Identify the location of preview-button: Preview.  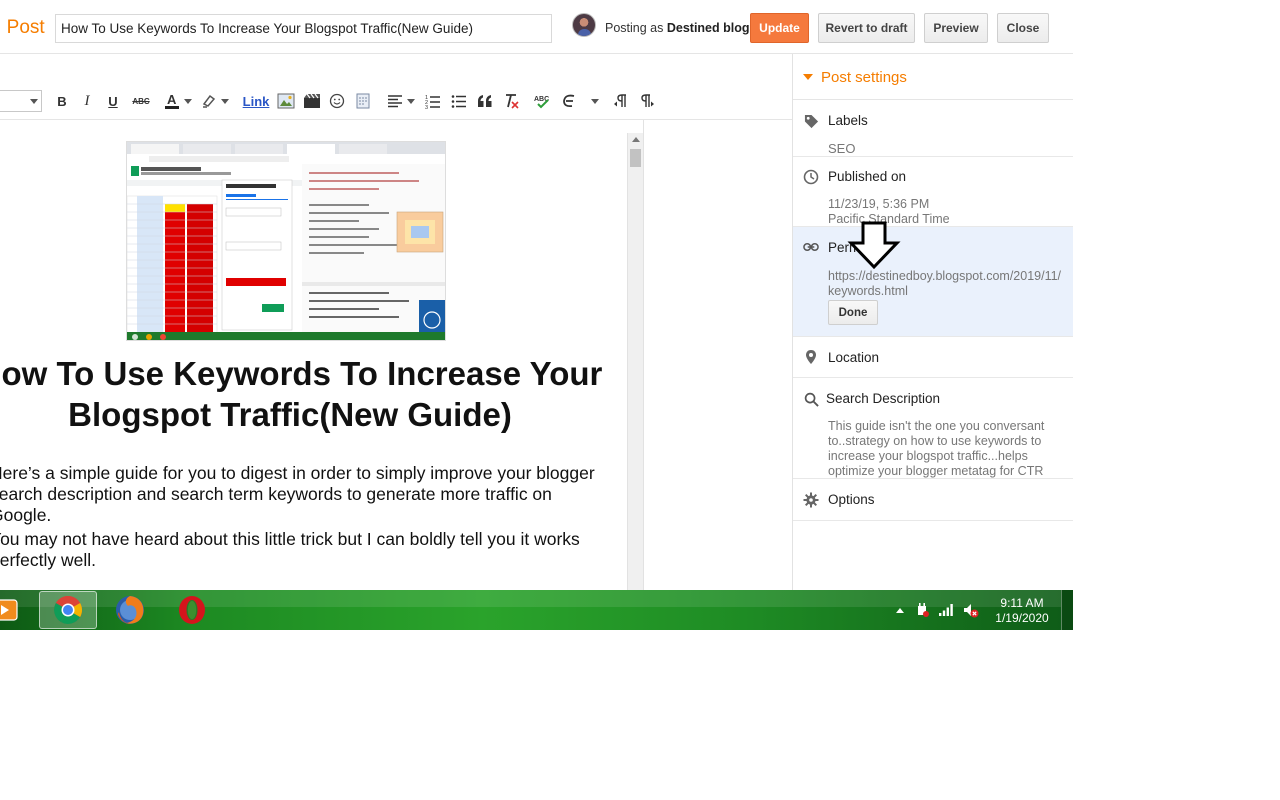
(956, 28).